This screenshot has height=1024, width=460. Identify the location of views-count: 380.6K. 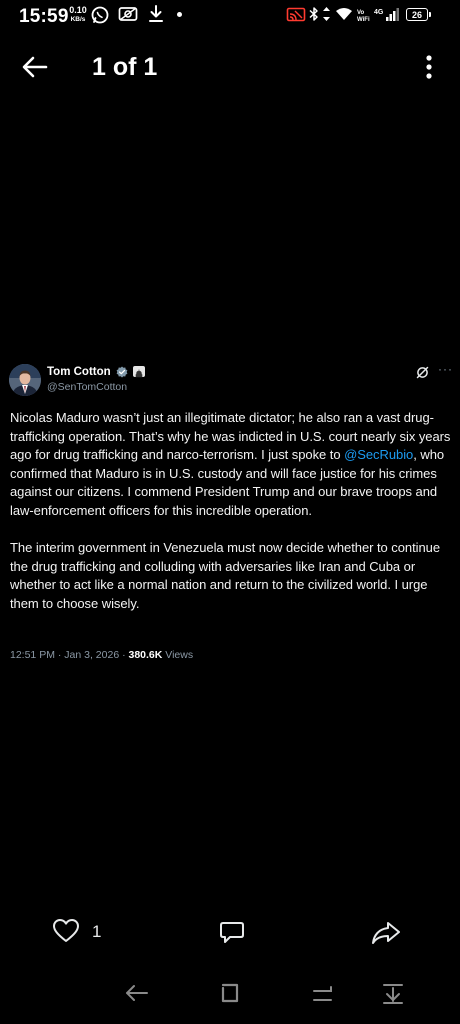
(145, 655).